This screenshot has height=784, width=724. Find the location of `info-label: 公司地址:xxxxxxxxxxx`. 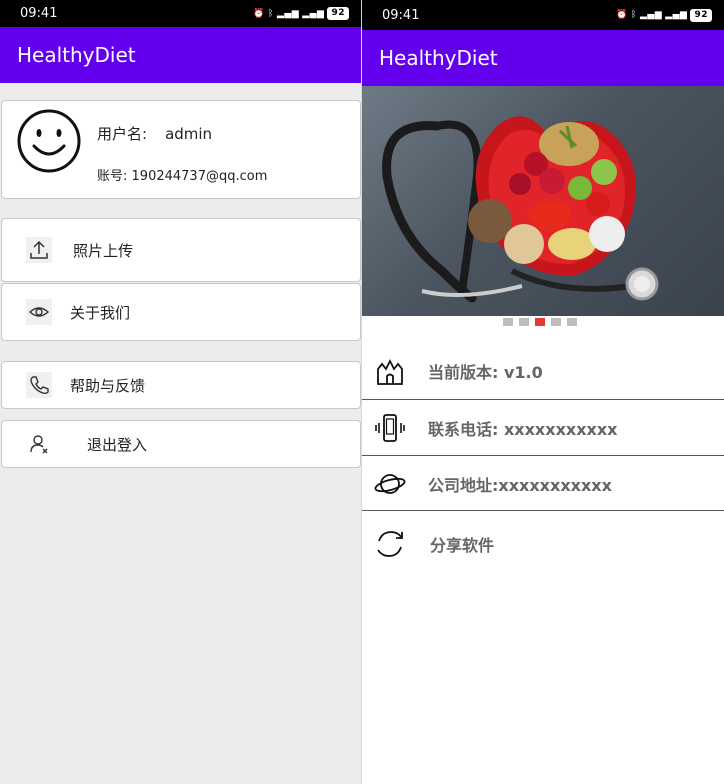

info-label: 公司地址:xxxxxxxxxxx is located at coordinates (520, 485).